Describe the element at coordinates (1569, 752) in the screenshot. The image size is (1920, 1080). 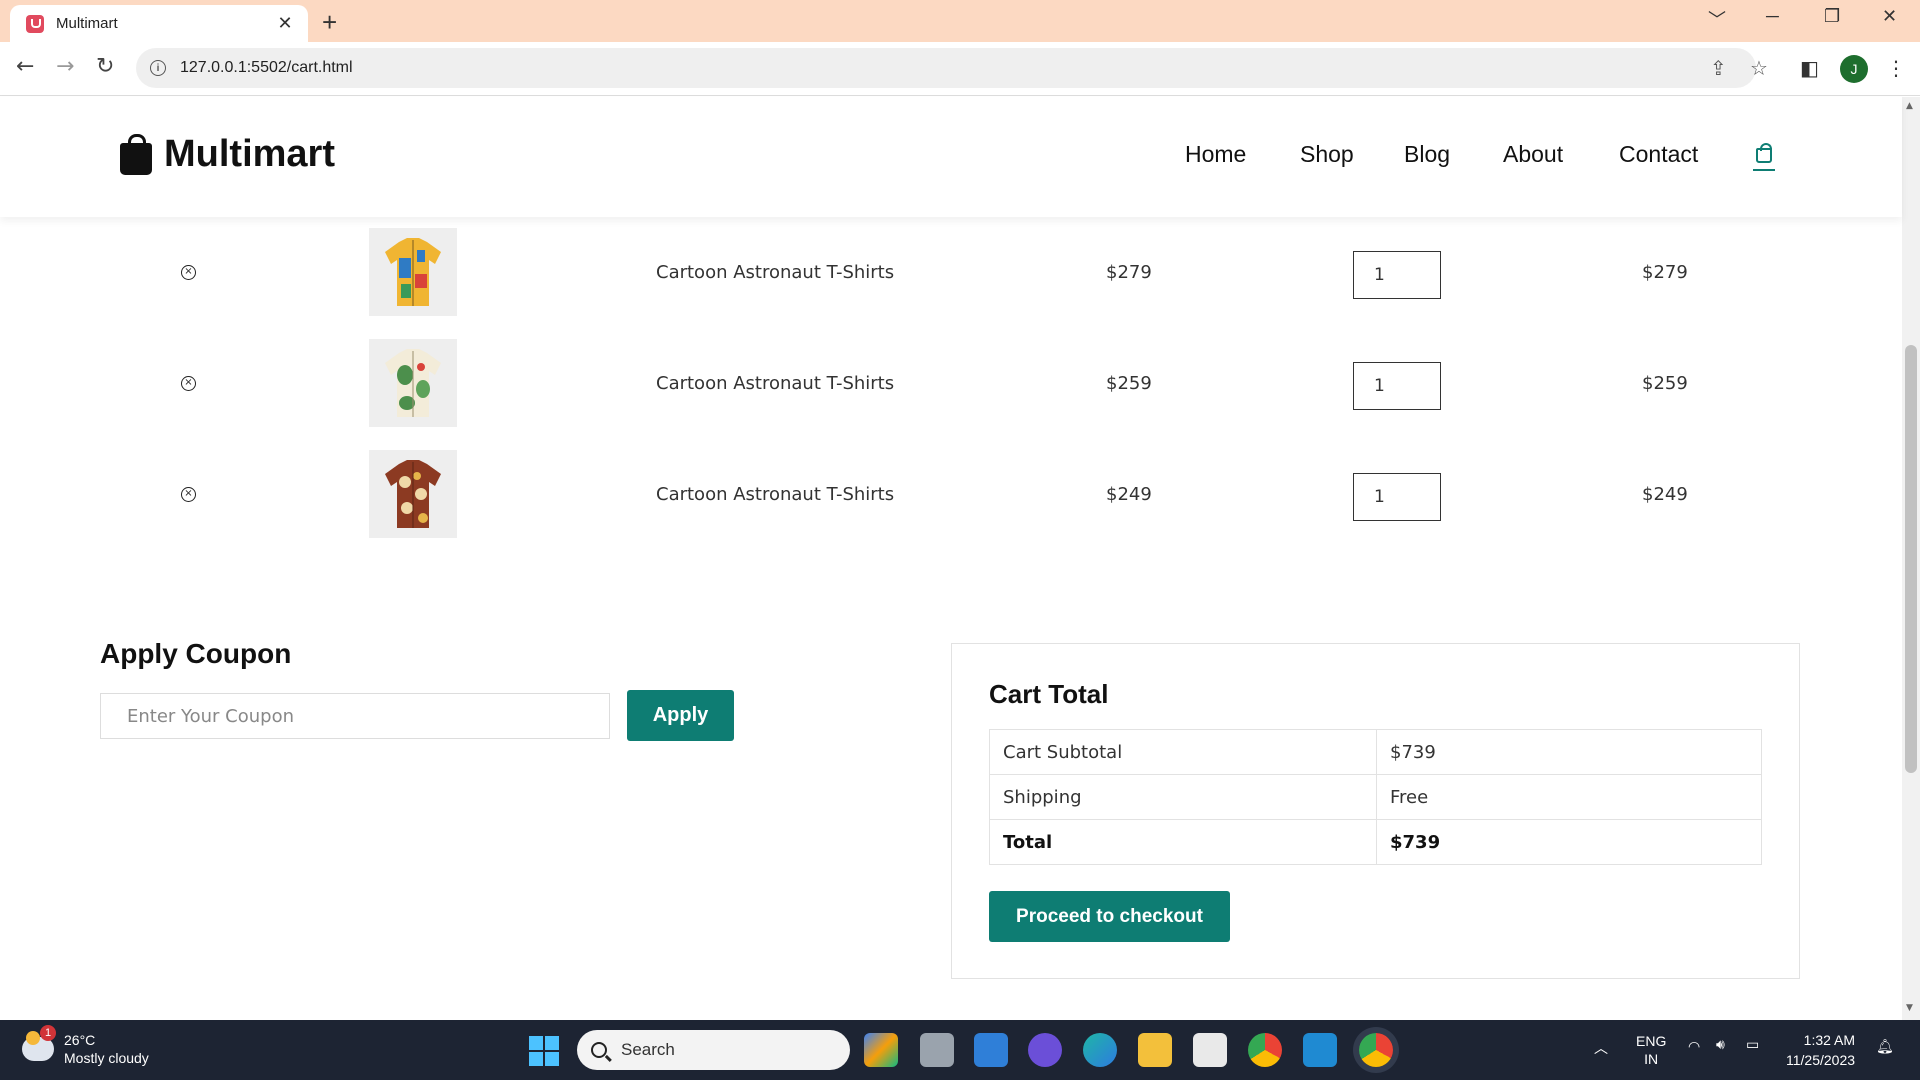
I see `subtotal-value: $739` at that location.